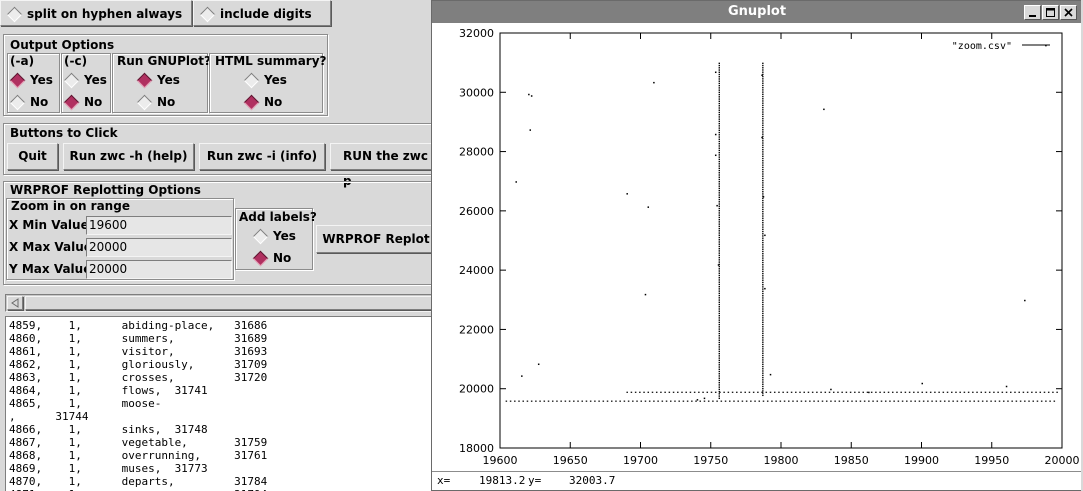 The image size is (1083, 491). Describe the element at coordinates (476, 211) in the screenshot. I see `y-tick-label: 26000` at that location.